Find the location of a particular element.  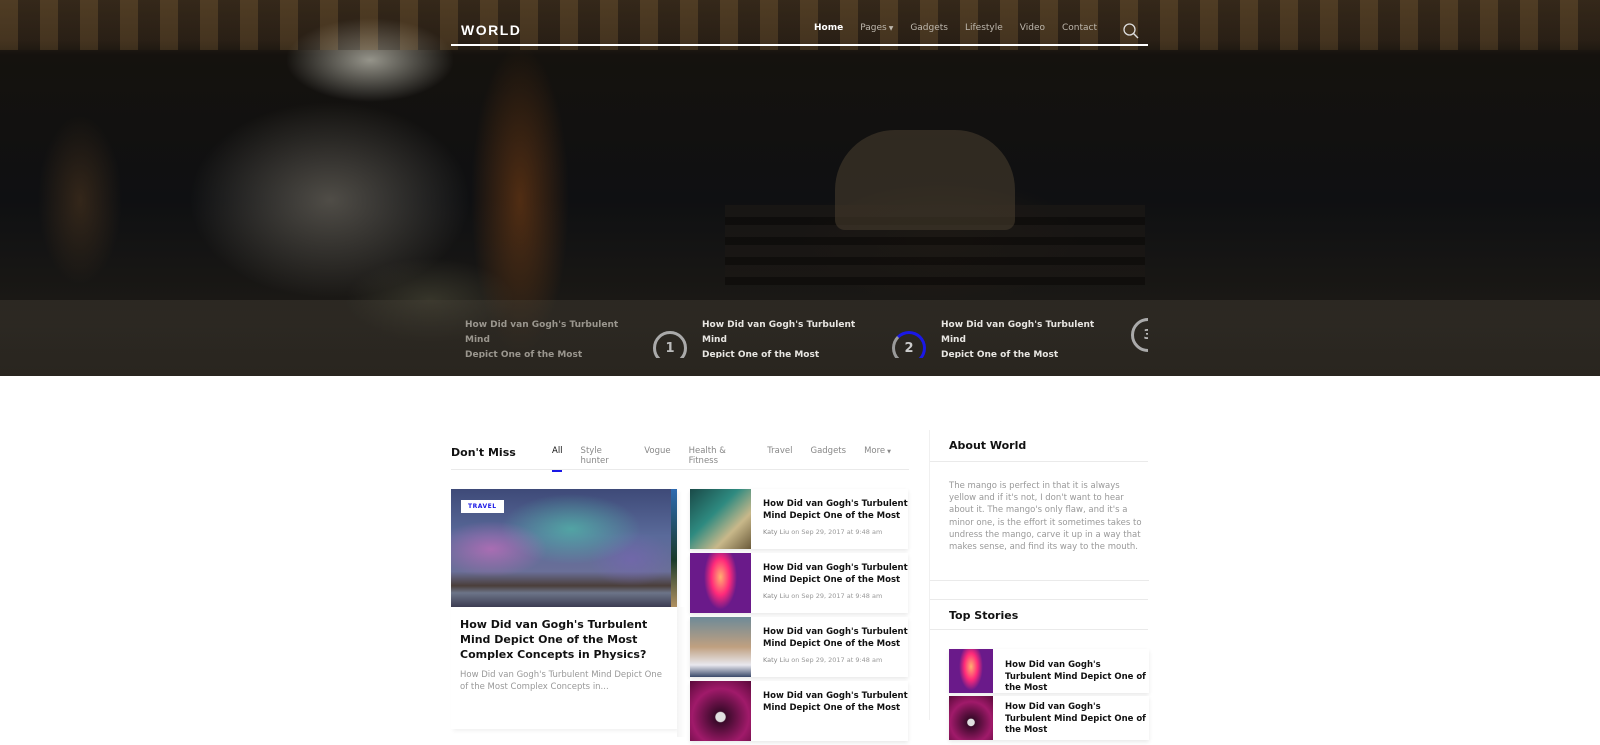

slide-number-circle: 3 is located at coordinates (1139, 335).